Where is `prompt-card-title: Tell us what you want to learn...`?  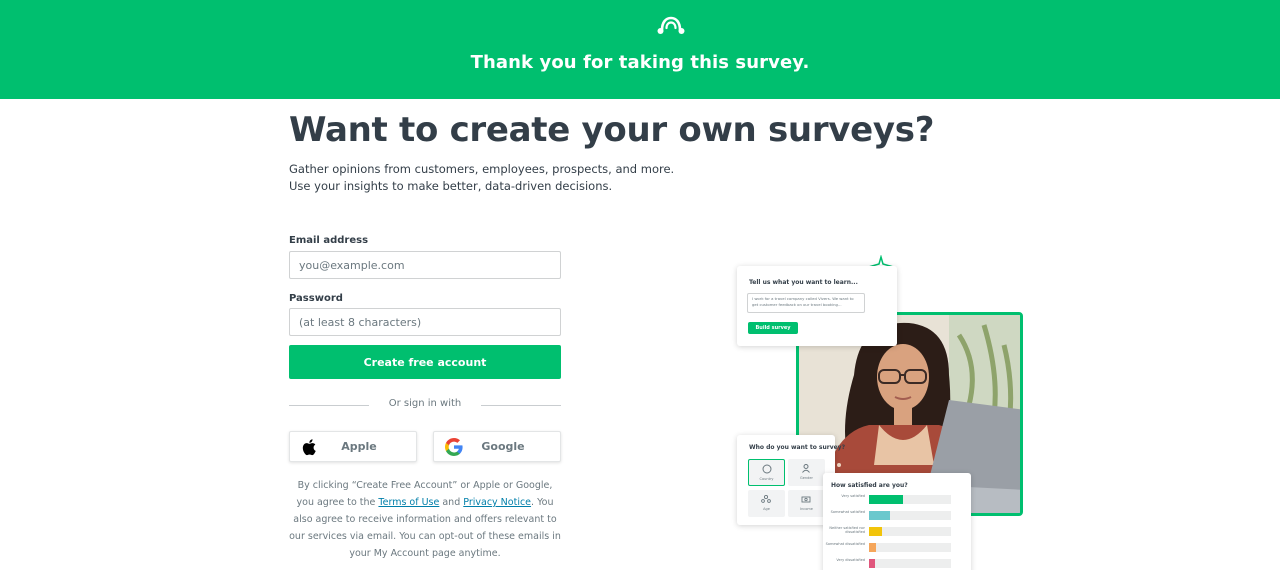 prompt-card-title: Tell us what you want to learn... is located at coordinates (803, 282).